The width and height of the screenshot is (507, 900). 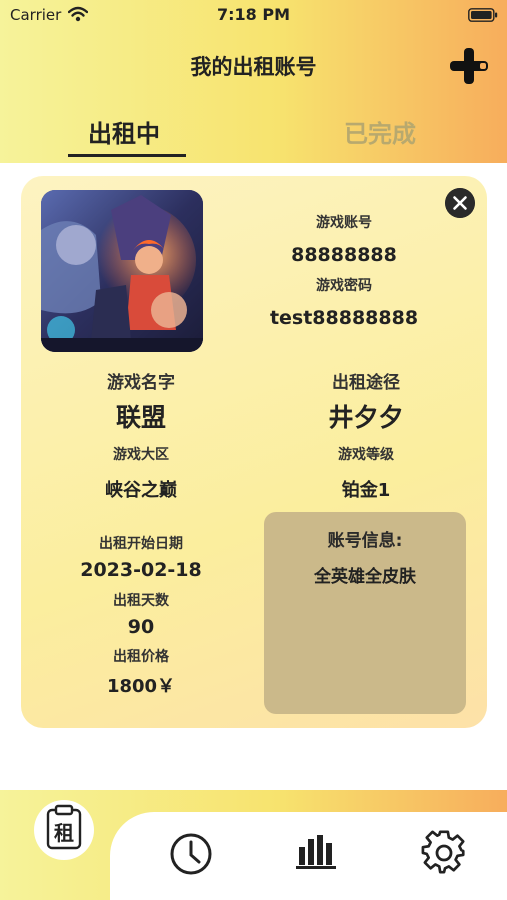 What do you see at coordinates (460, 203) in the screenshot?
I see `close-card-button` at bounding box center [460, 203].